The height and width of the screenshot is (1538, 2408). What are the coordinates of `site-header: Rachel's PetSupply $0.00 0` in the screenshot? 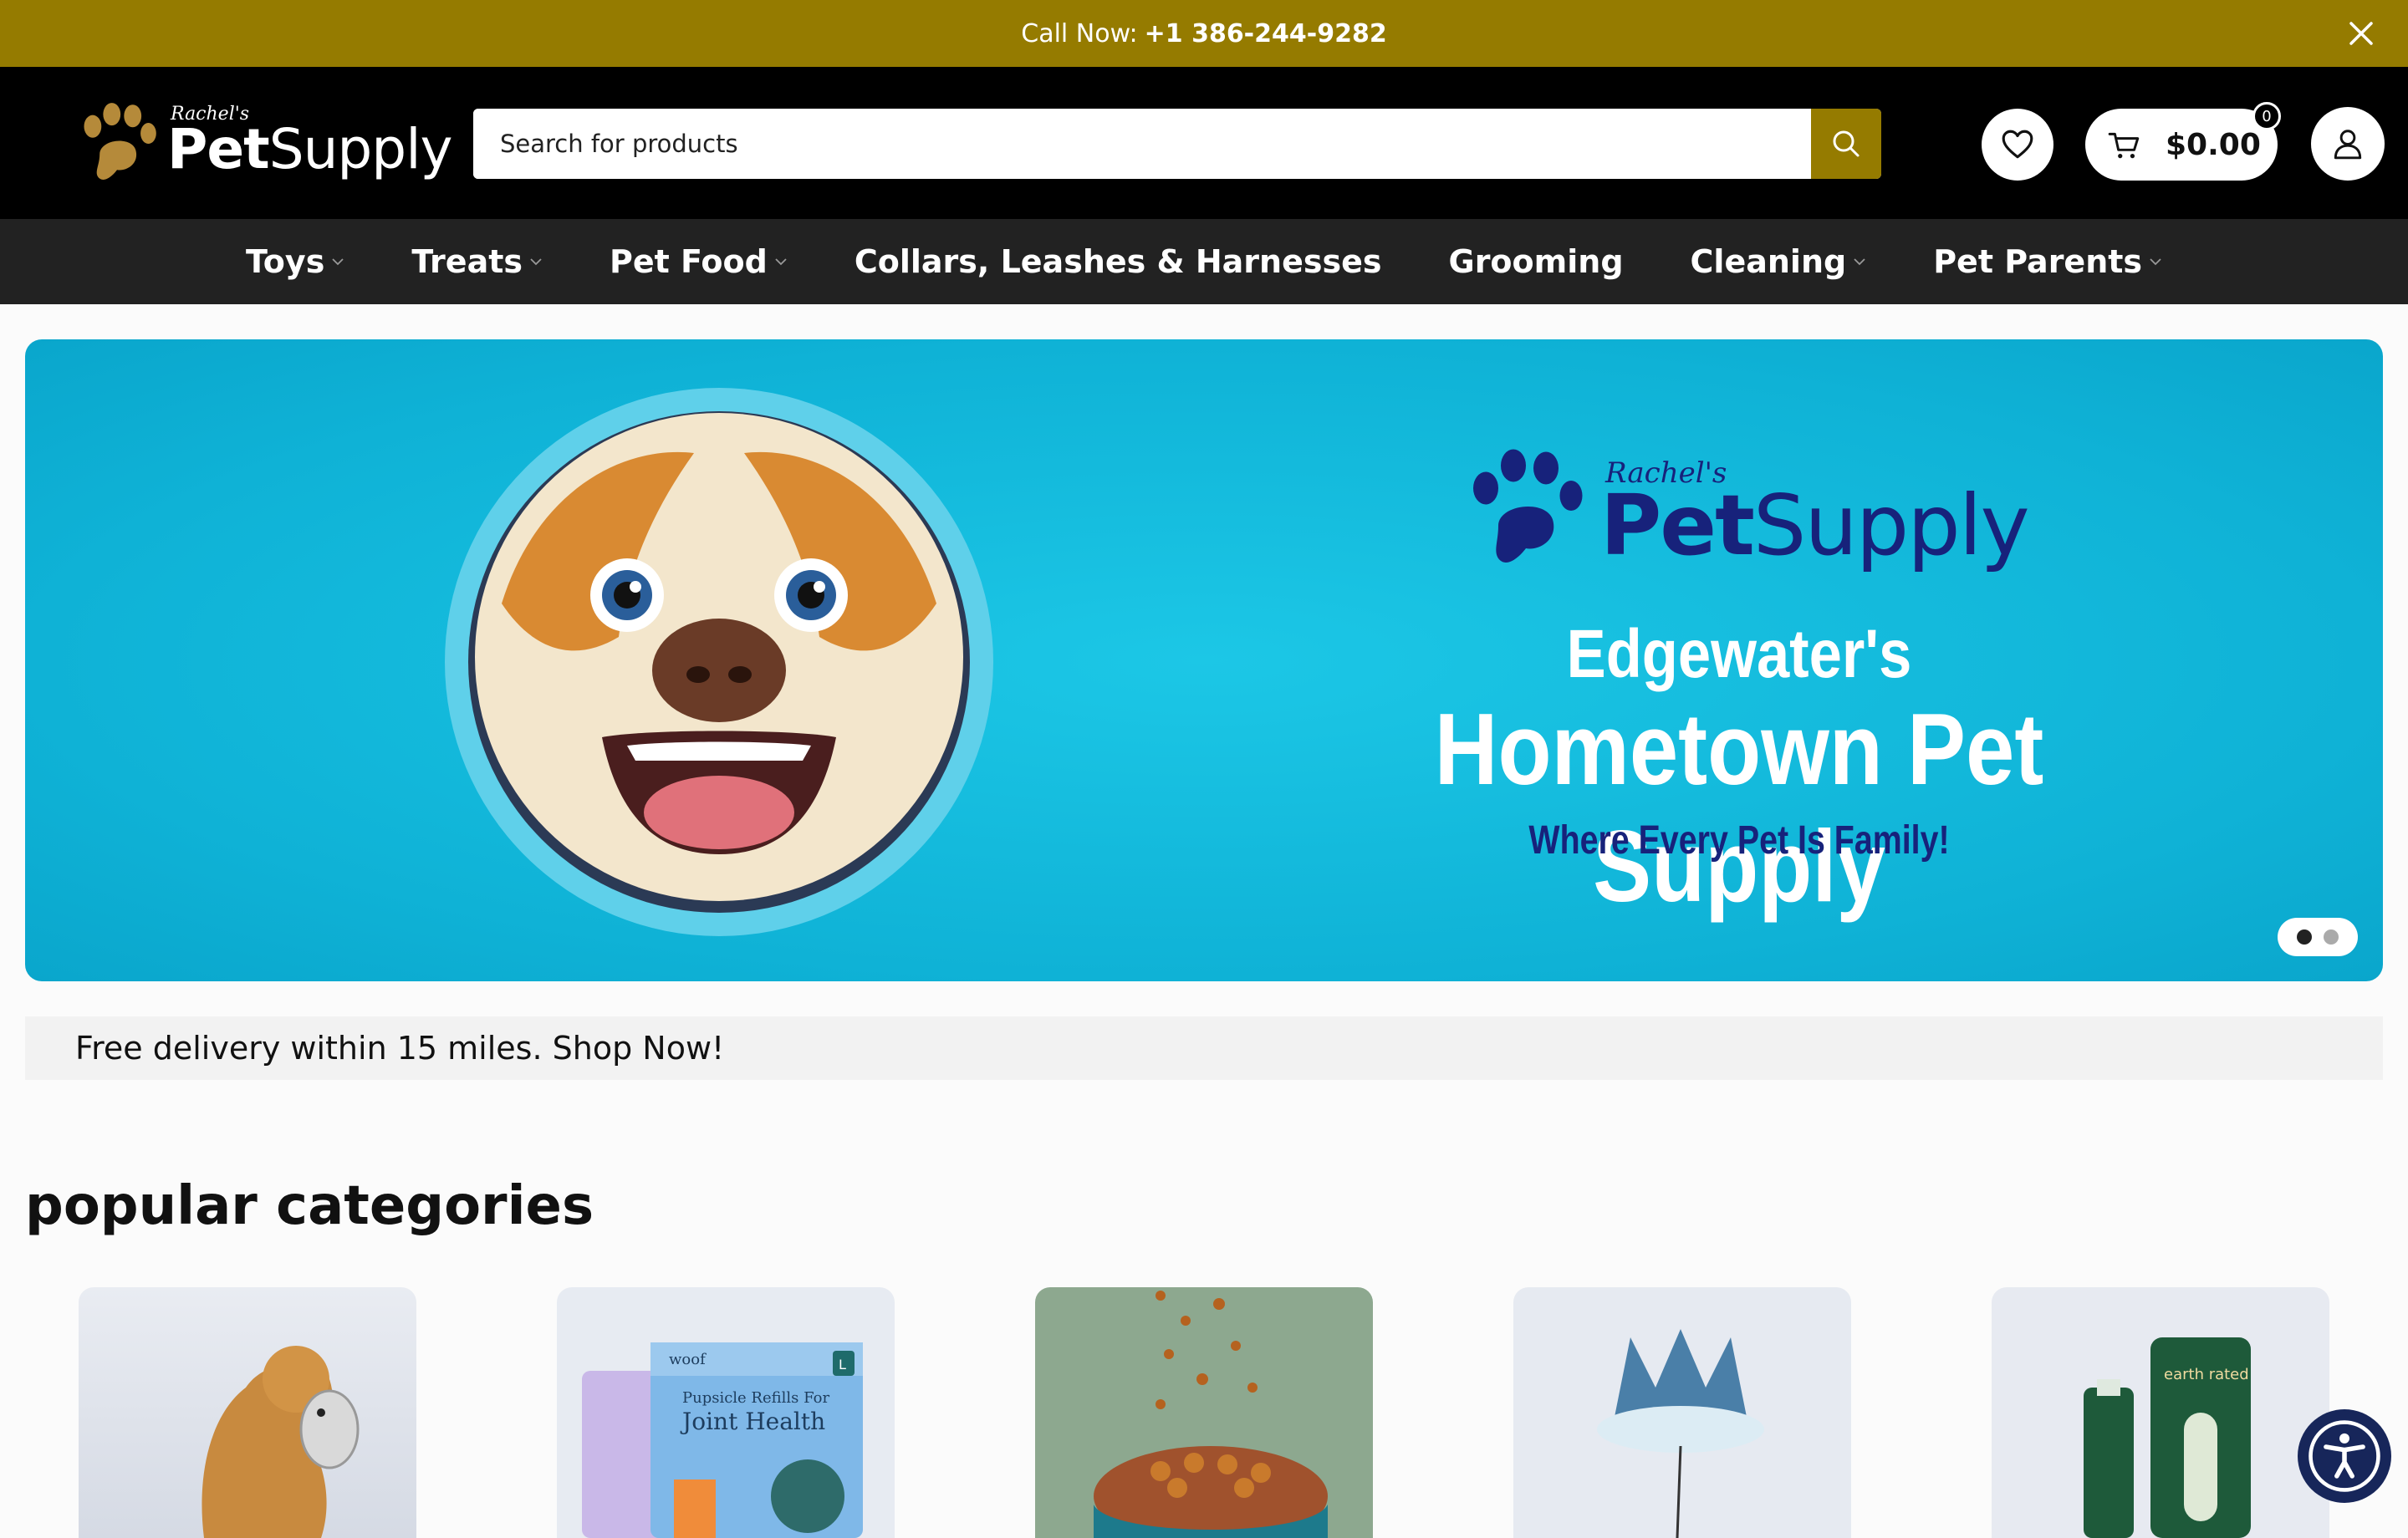 It's located at (1204, 143).